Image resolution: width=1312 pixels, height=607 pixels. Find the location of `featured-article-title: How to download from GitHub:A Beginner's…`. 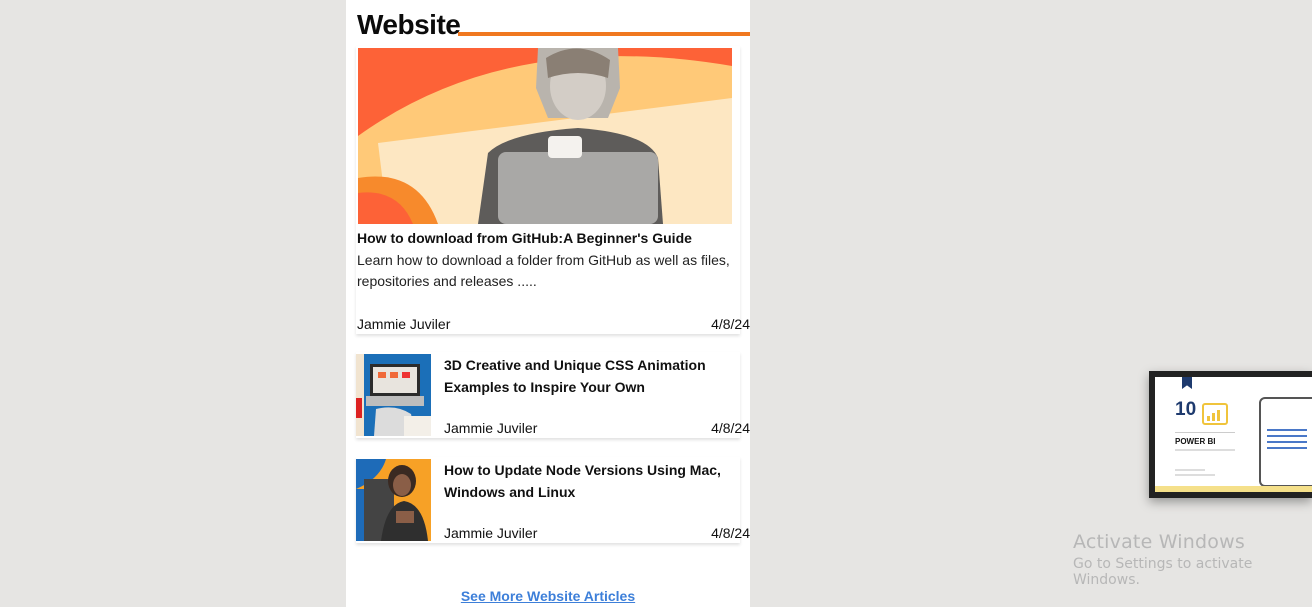

featured-article-title: How to download from GitHub:A Beginner's… is located at coordinates (524, 238).